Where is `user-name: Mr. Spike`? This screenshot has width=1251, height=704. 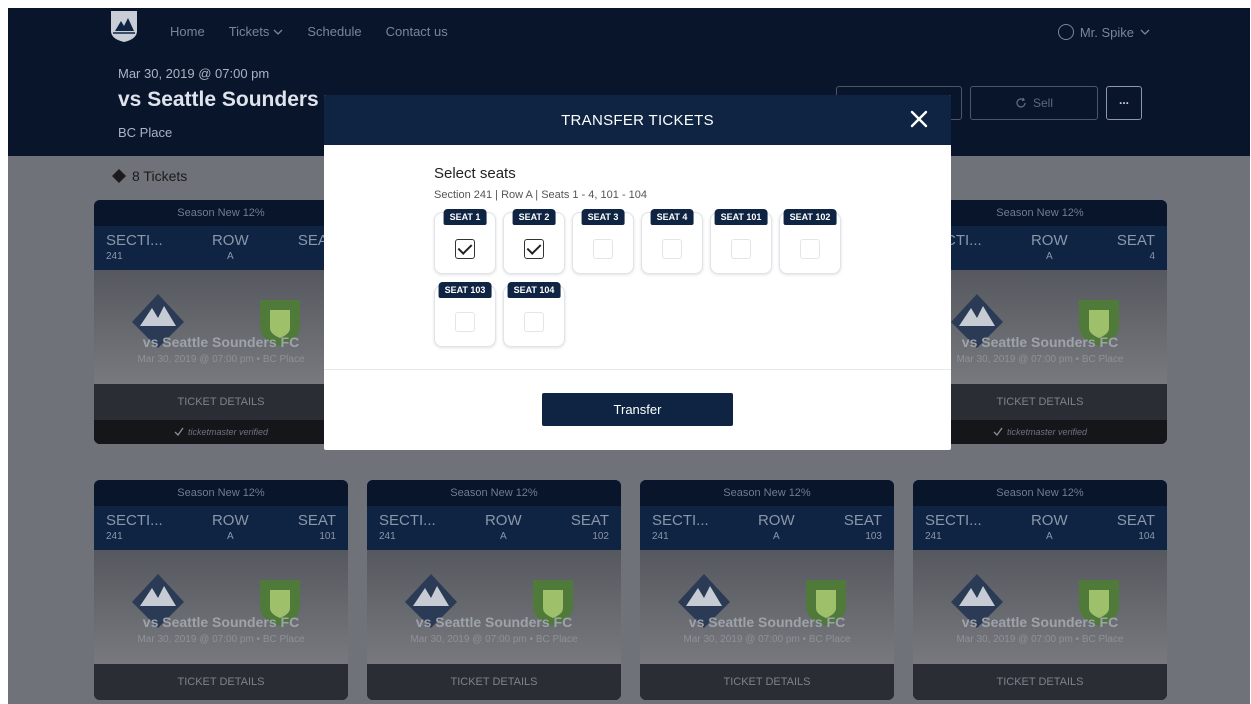
user-name: Mr. Spike is located at coordinates (1106, 32).